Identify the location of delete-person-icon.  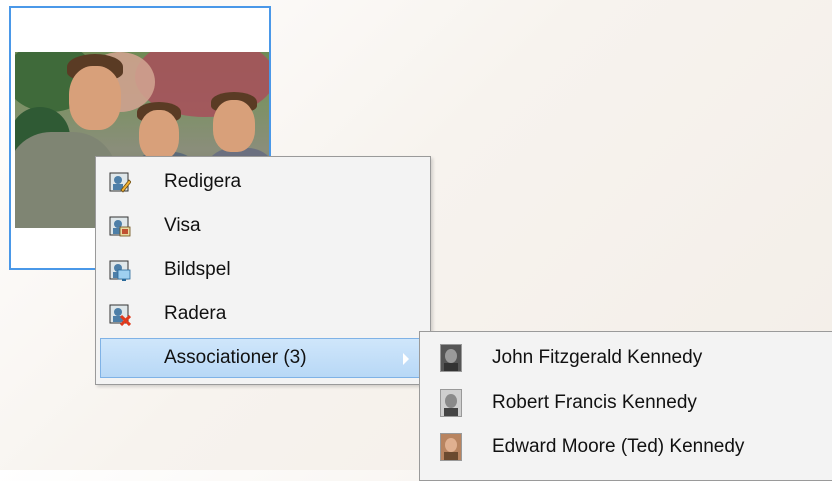
(120, 315).